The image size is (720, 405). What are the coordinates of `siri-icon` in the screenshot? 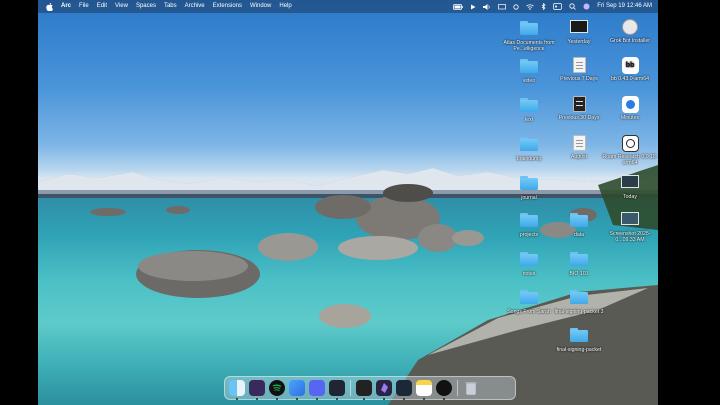 It's located at (586, 6).